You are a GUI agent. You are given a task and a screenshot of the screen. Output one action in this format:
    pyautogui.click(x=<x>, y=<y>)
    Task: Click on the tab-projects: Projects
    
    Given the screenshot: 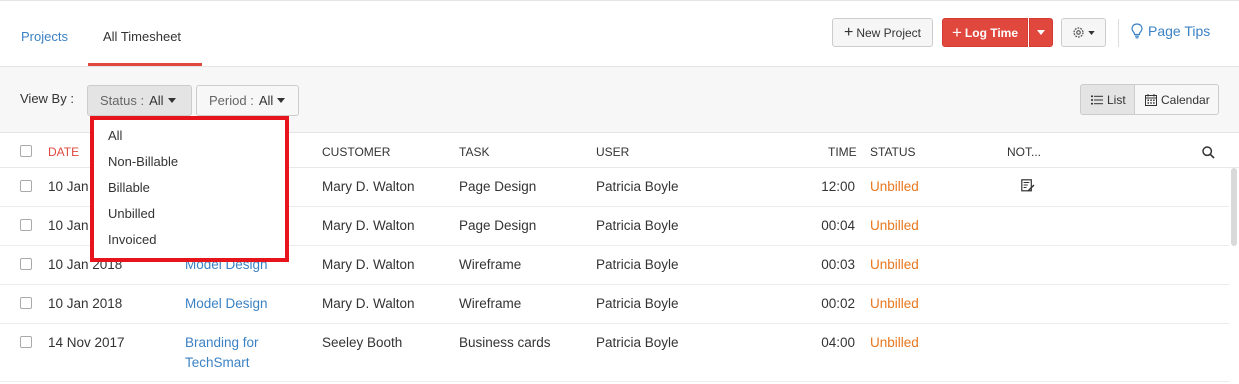 What is the action you would take?
    pyautogui.click(x=44, y=36)
    